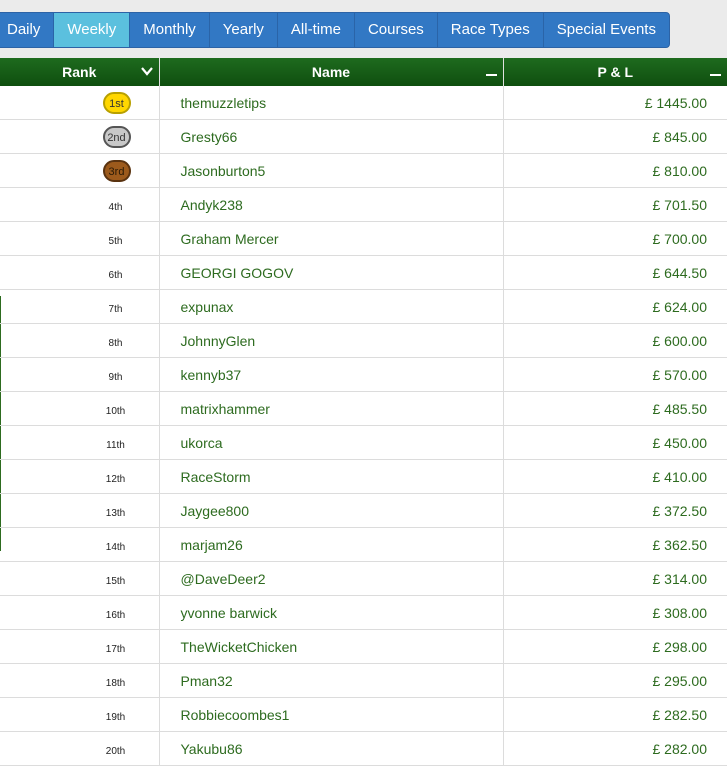 The image size is (727, 766). Describe the element at coordinates (170, 30) in the screenshot. I see `tab-monthly: Monthly` at that location.